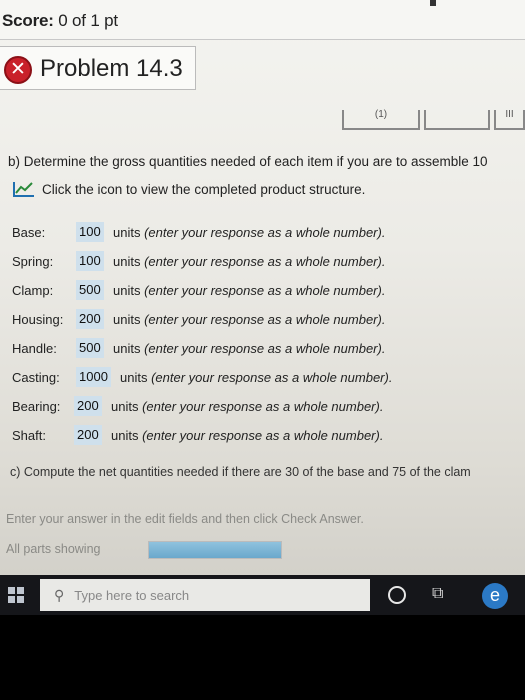  What do you see at coordinates (205, 595) in the screenshot?
I see `taskbar-search-input: ⚲ Type here to search` at bounding box center [205, 595].